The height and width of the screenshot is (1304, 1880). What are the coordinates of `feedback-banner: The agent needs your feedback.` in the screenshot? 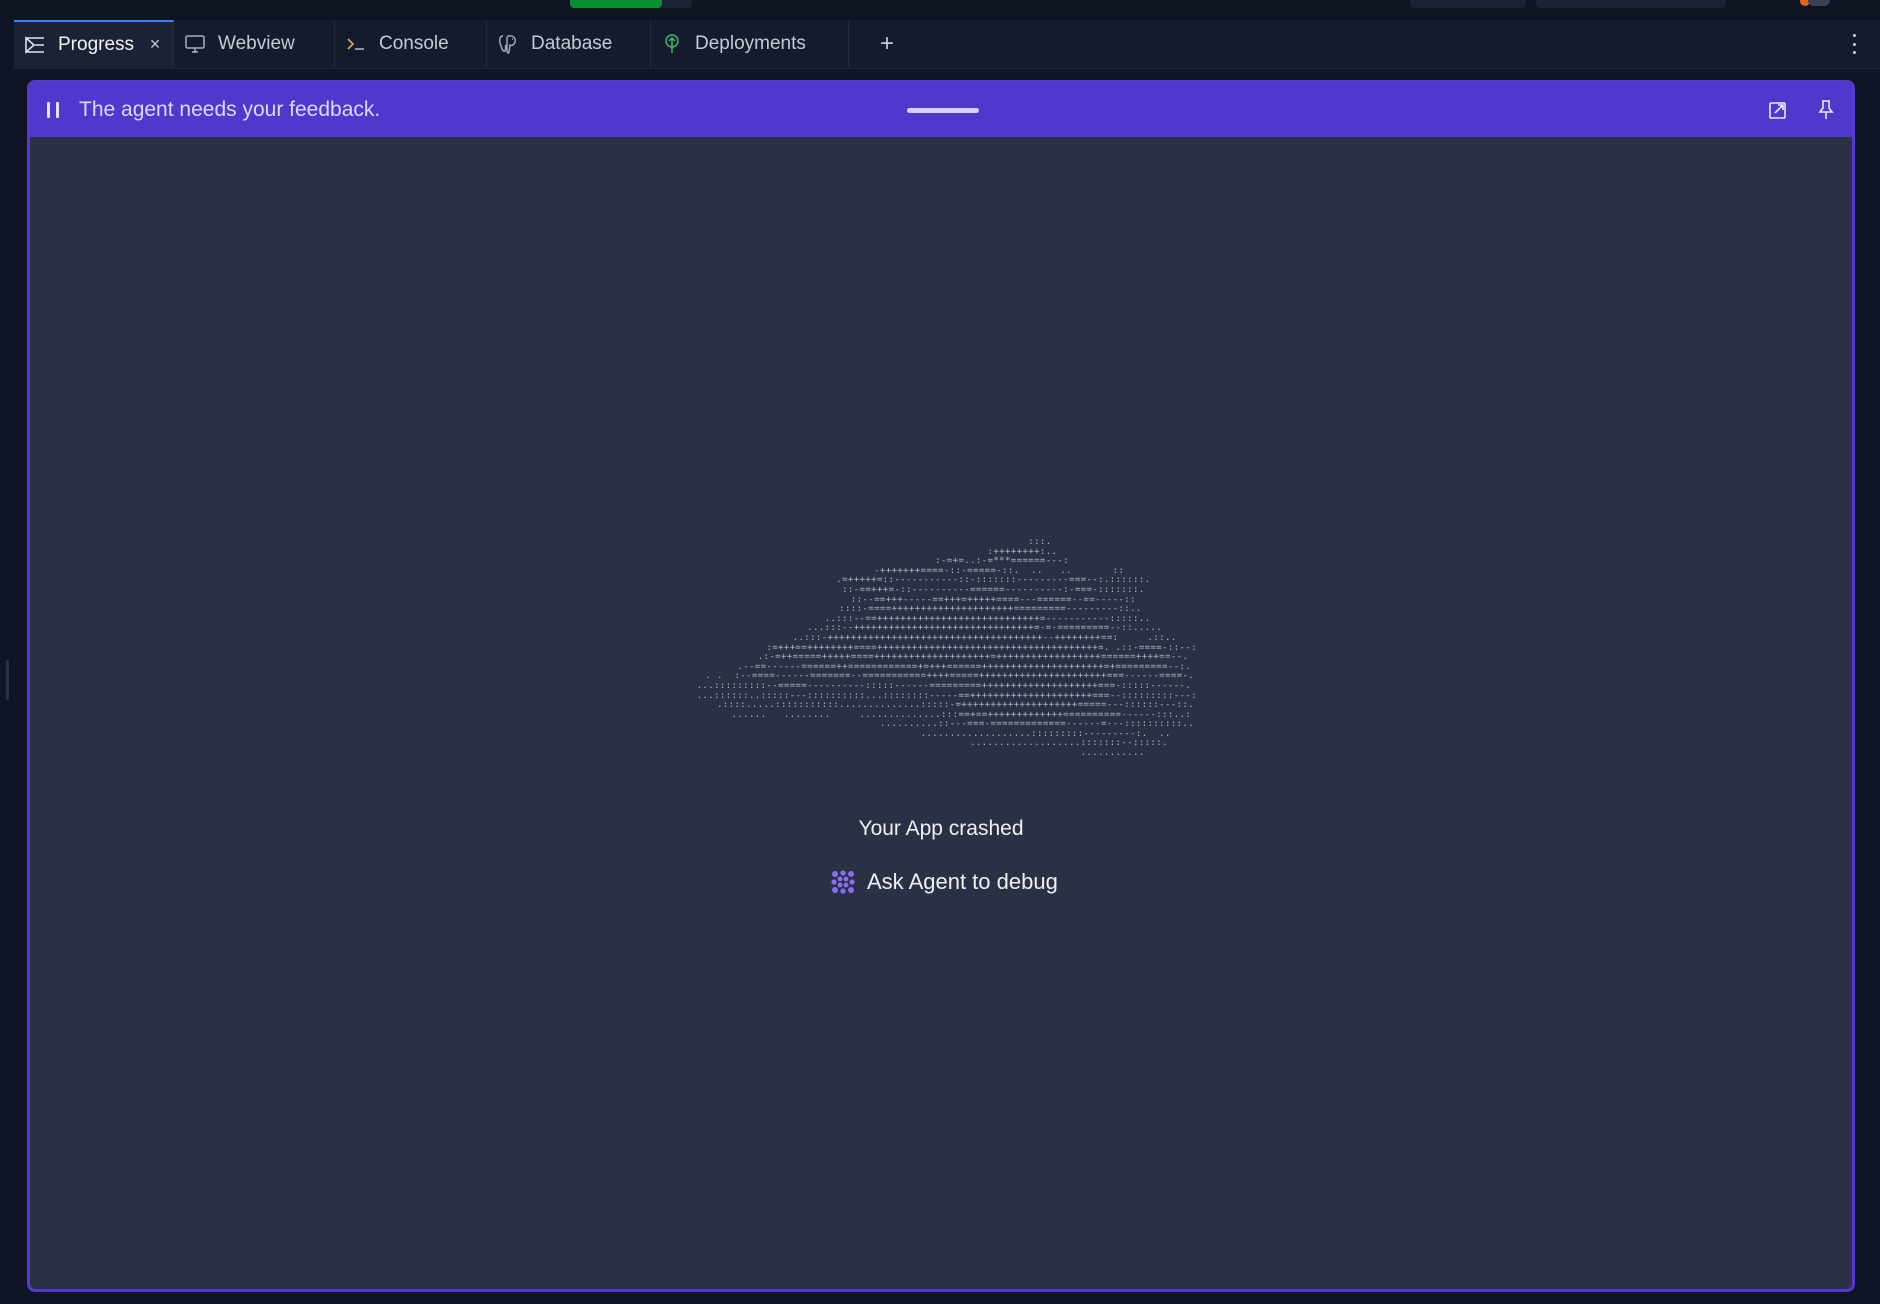 It's located at (941, 110).